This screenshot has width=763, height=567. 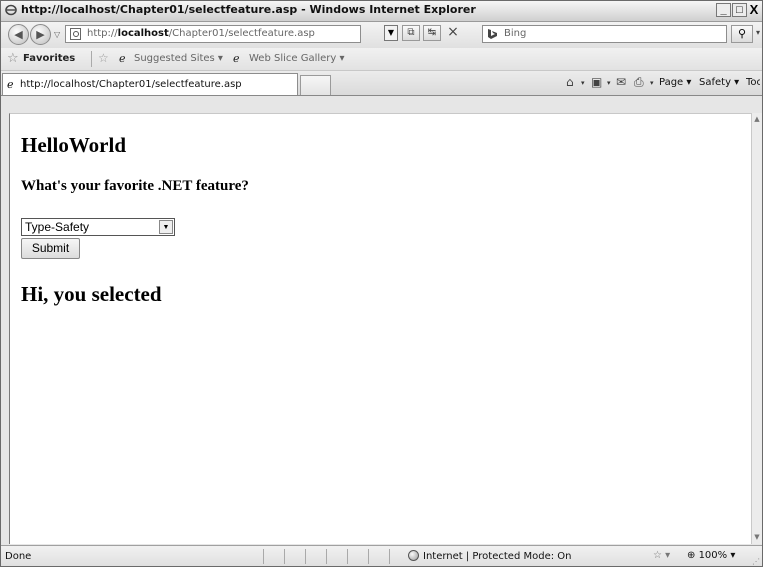 I want to click on feature-select: Type-Safety ▼, so click(x=98, y=227).